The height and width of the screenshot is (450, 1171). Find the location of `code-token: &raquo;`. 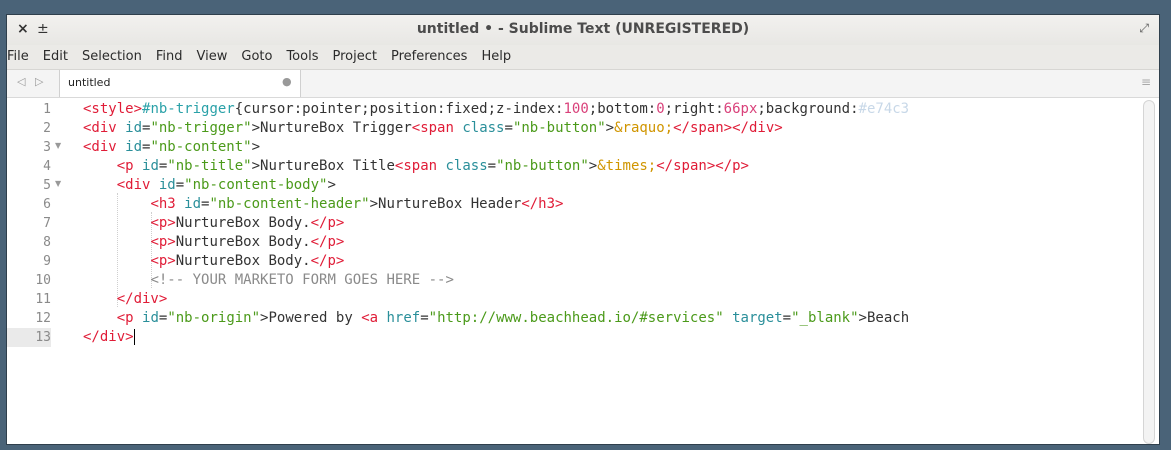

code-token: &raquo; is located at coordinates (644, 128).